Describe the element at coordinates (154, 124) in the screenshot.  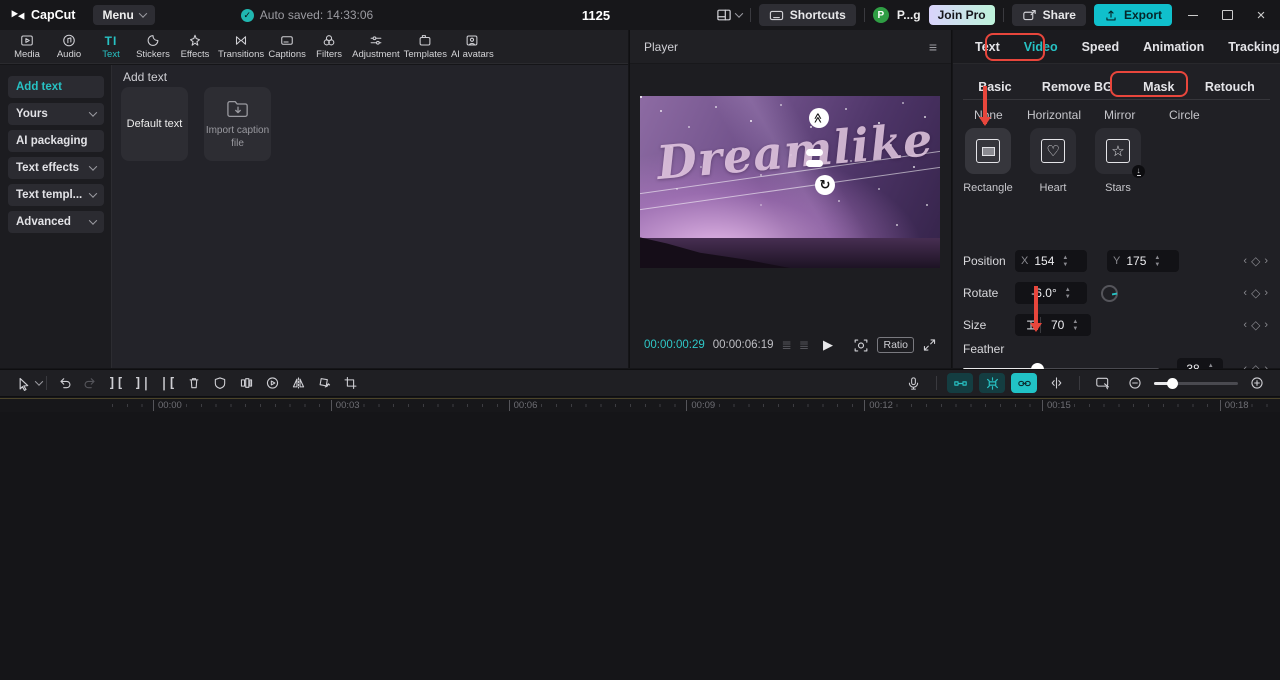
I see `default-text-card: Default text` at that location.